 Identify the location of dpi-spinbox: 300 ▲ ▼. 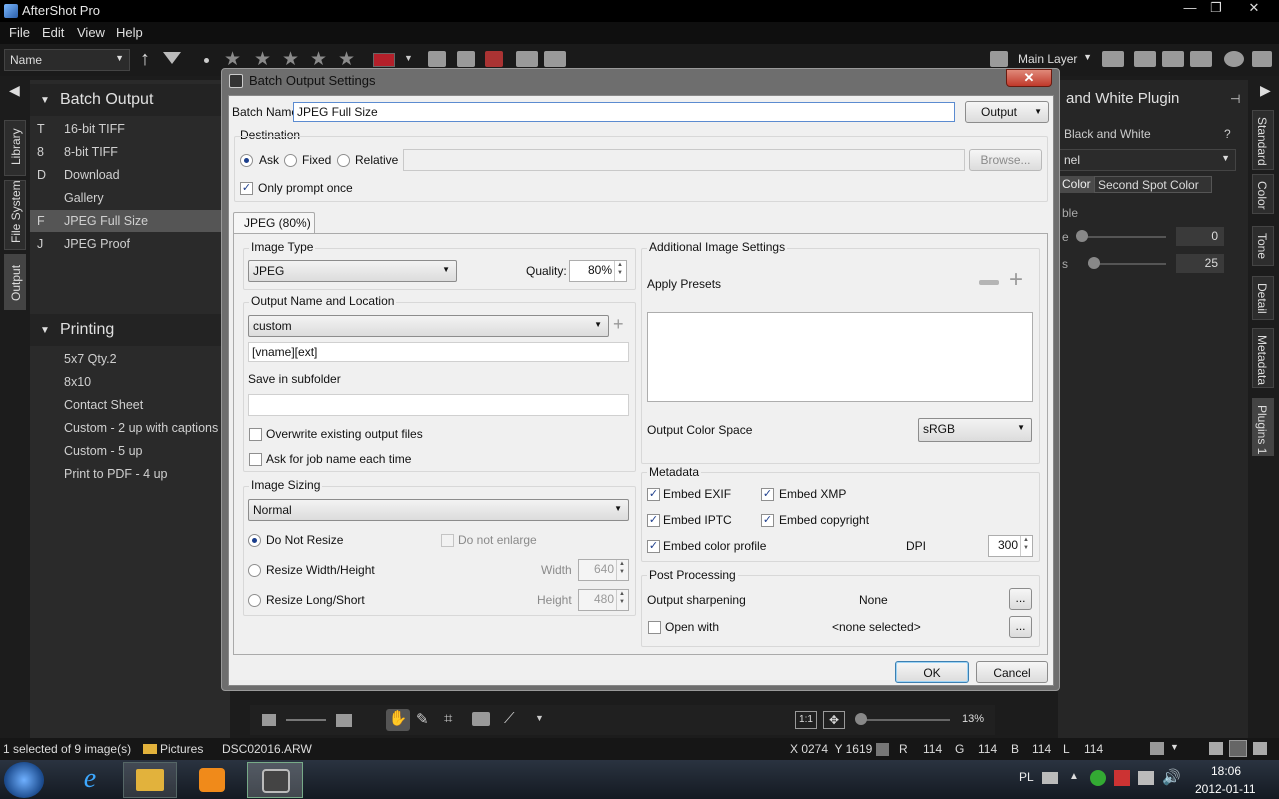
(1010, 546).